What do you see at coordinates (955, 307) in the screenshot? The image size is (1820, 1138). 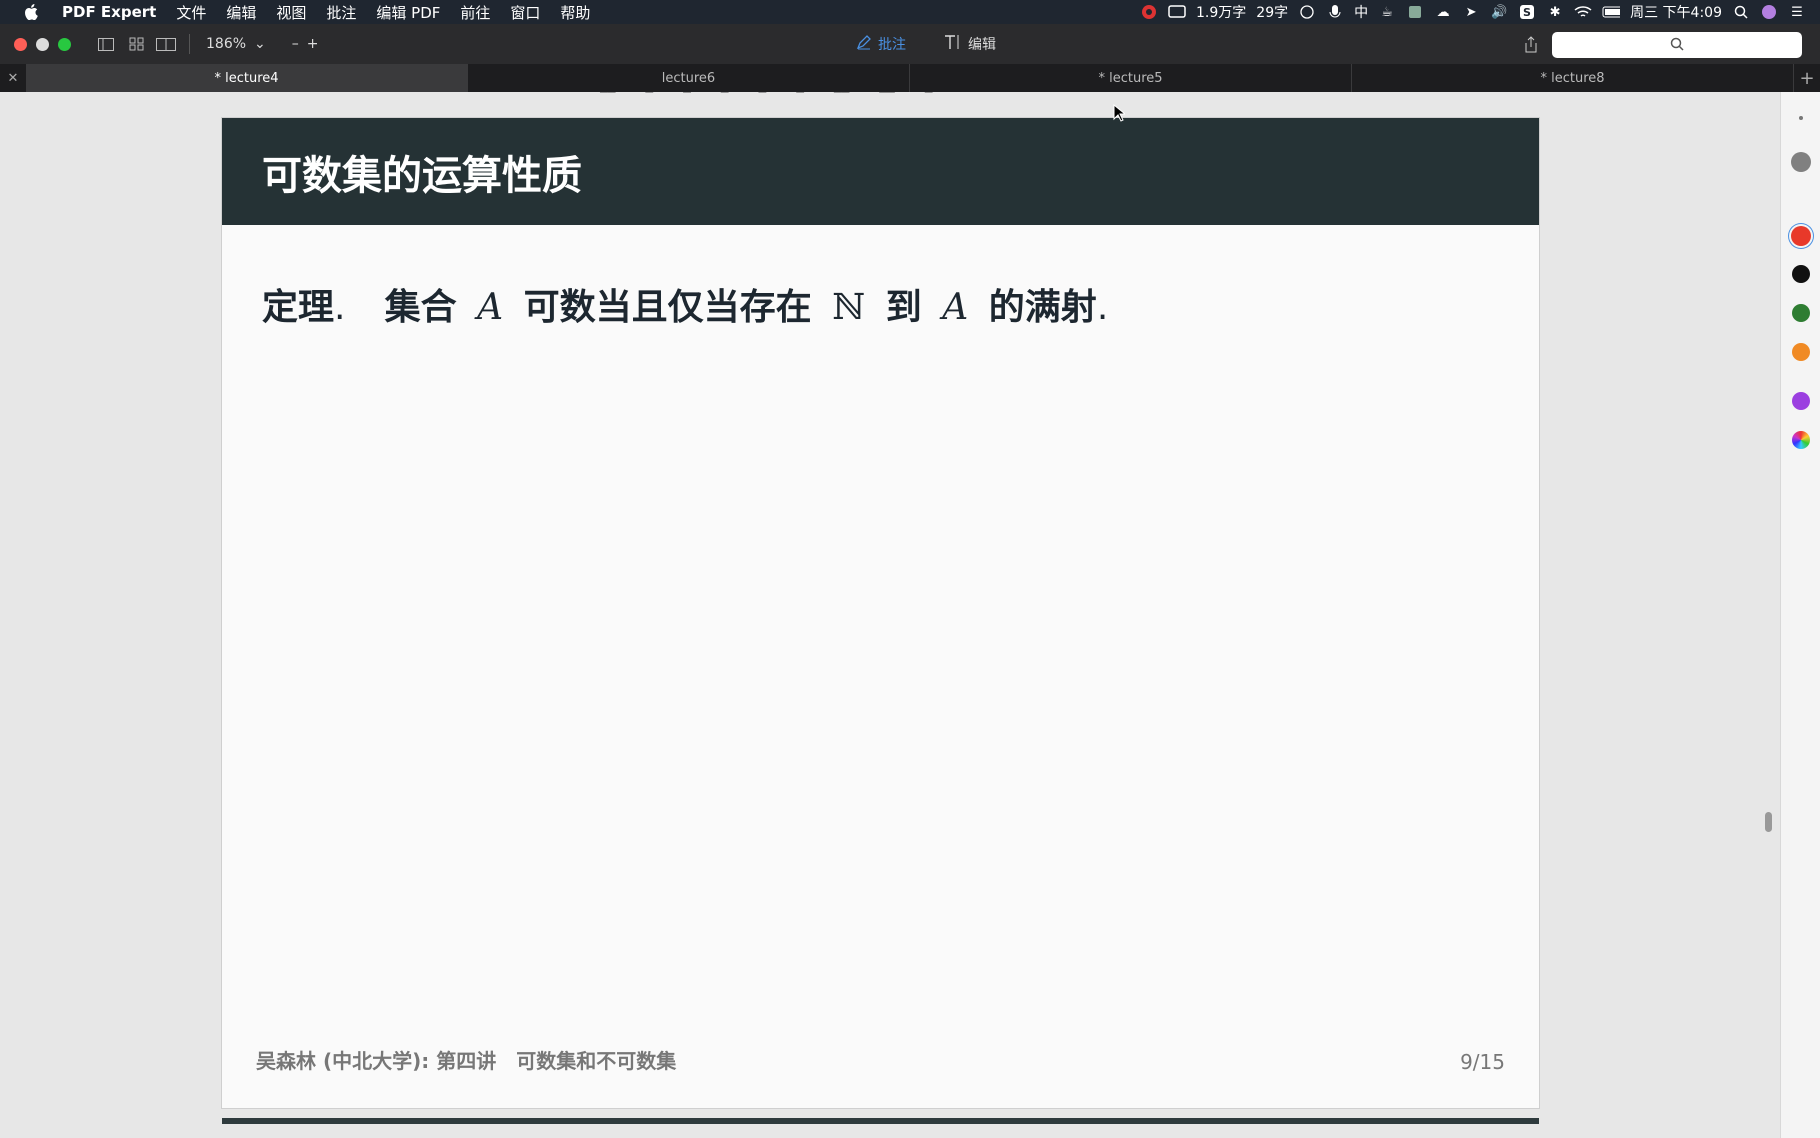 I see `math-symbol-a-2: A` at bounding box center [955, 307].